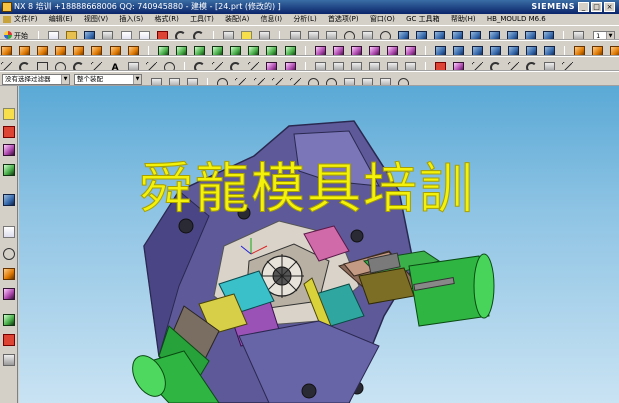 The image size is (619, 403). I want to click on extract-icon, so click(411, 50).